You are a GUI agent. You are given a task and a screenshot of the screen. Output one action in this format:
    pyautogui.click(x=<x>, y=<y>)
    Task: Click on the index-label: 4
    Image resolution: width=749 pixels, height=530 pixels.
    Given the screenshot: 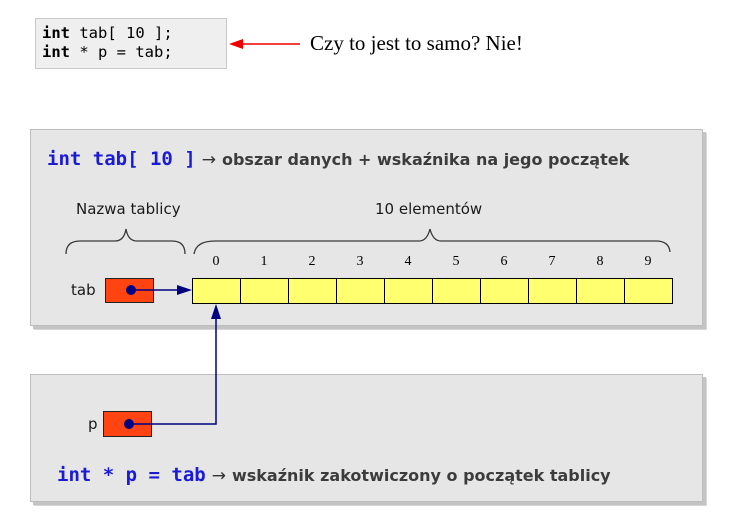 What is the action you would take?
    pyautogui.click(x=408, y=261)
    